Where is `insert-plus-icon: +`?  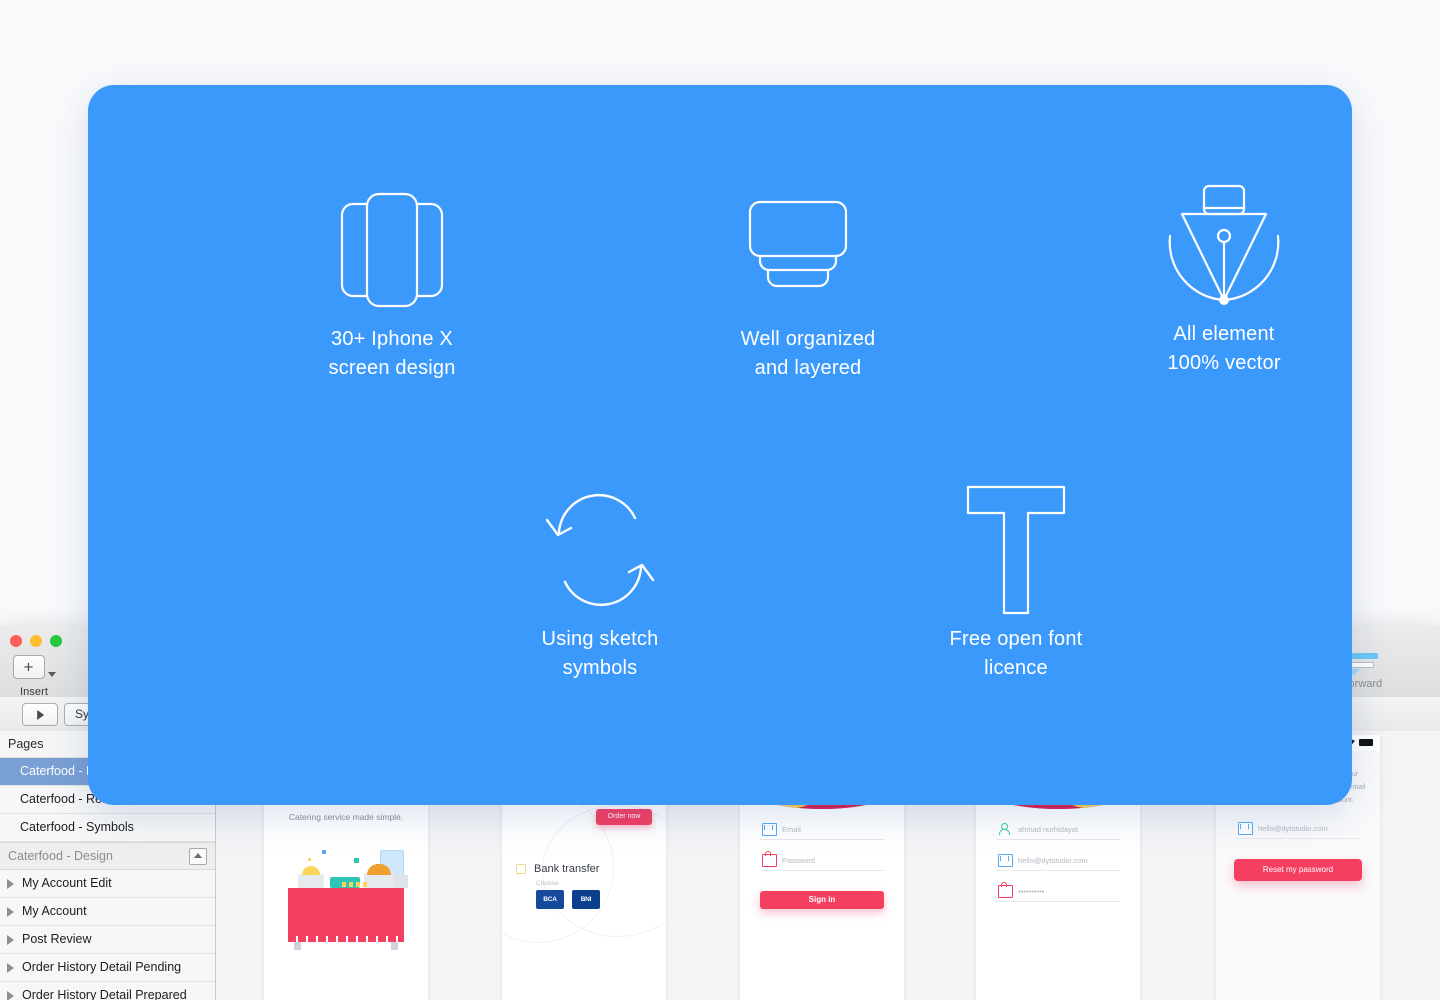
insert-plus-icon: + is located at coordinates (28, 667).